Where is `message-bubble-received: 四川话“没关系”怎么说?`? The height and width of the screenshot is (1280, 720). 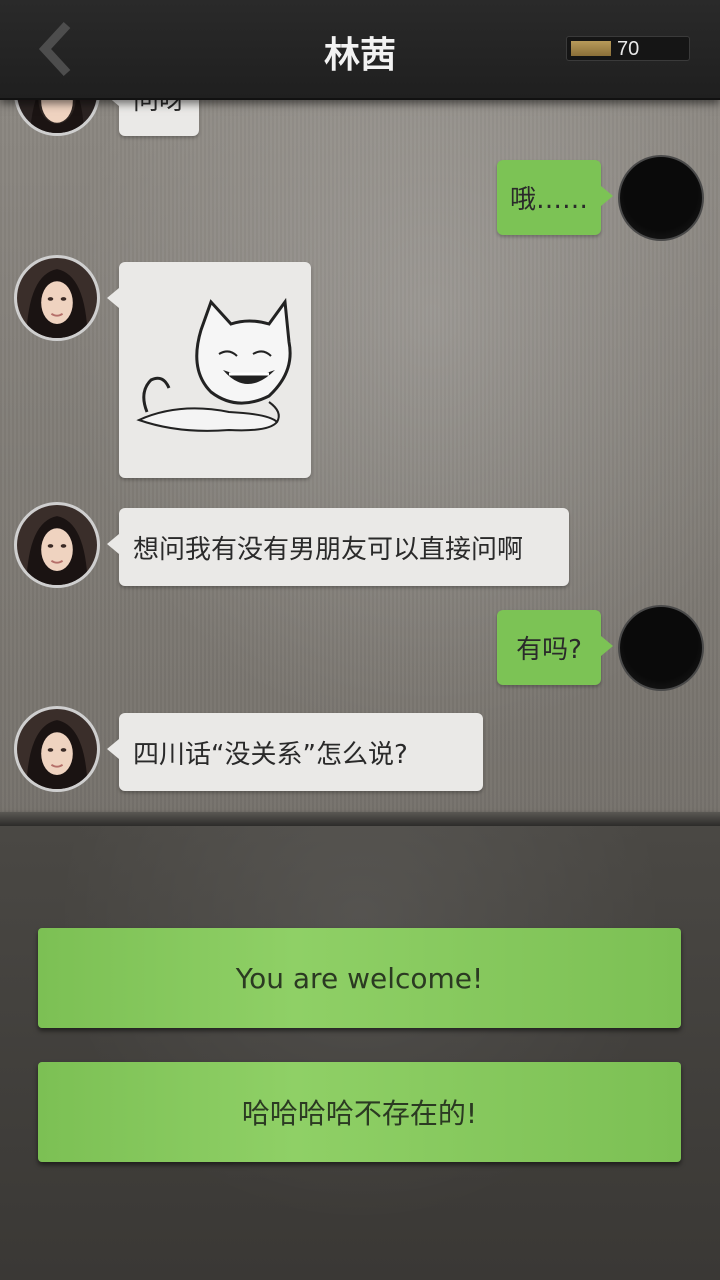 message-bubble-received: 四川话“没关系”怎么说? is located at coordinates (295, 752).